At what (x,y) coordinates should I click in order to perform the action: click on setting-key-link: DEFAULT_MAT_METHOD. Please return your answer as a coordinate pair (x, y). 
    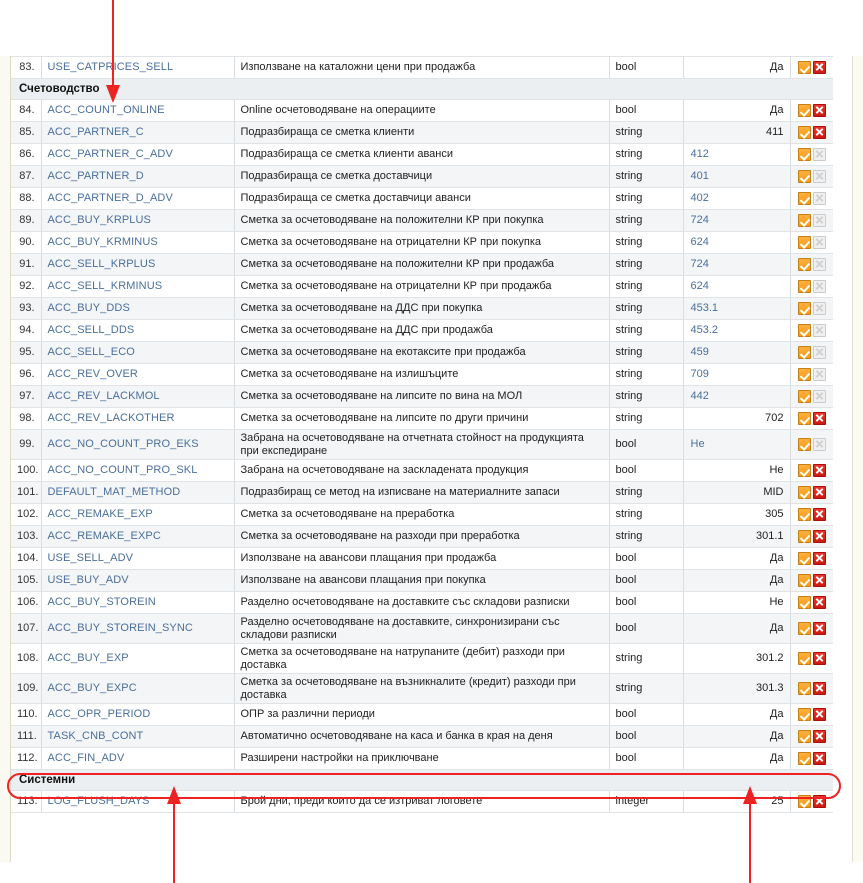
    Looking at the image, I should click on (138, 492).